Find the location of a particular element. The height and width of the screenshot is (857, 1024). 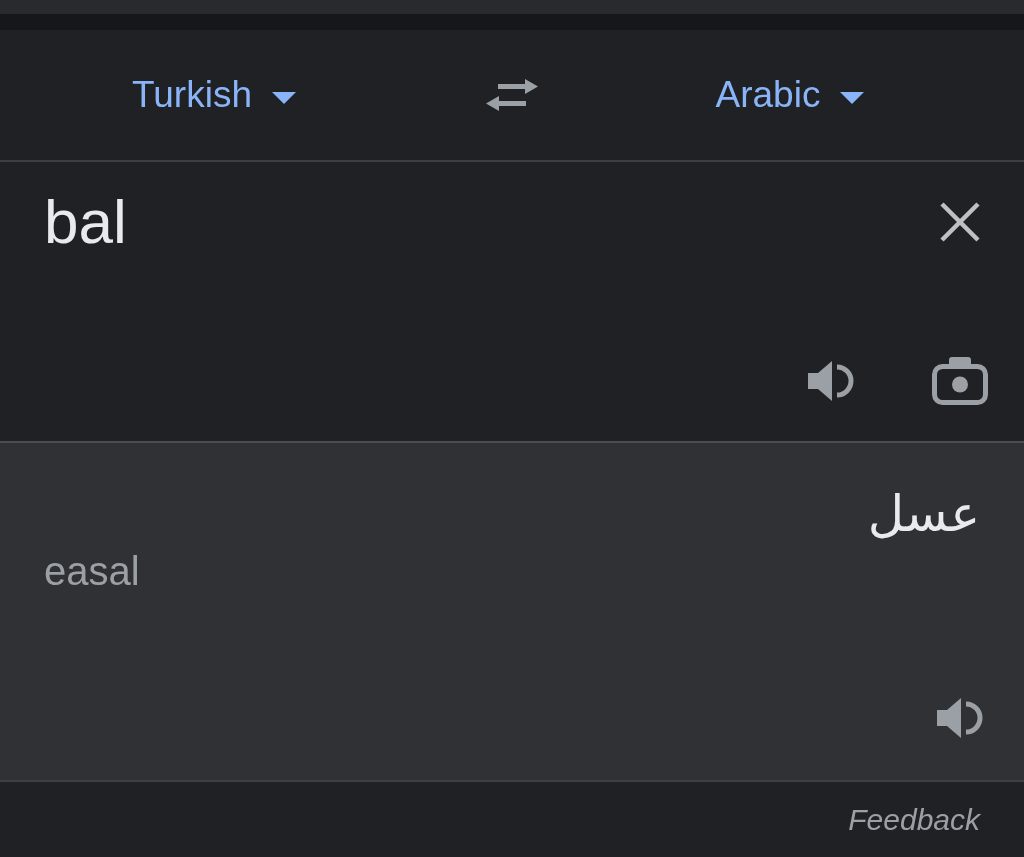

camera-icon is located at coordinates (960, 381).